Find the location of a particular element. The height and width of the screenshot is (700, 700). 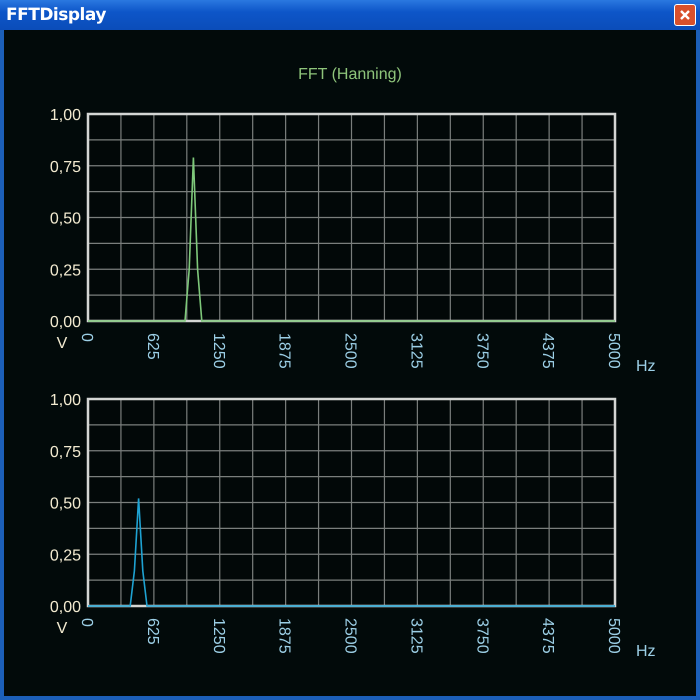

window-title: FFTDisplay is located at coordinates (56, 15).